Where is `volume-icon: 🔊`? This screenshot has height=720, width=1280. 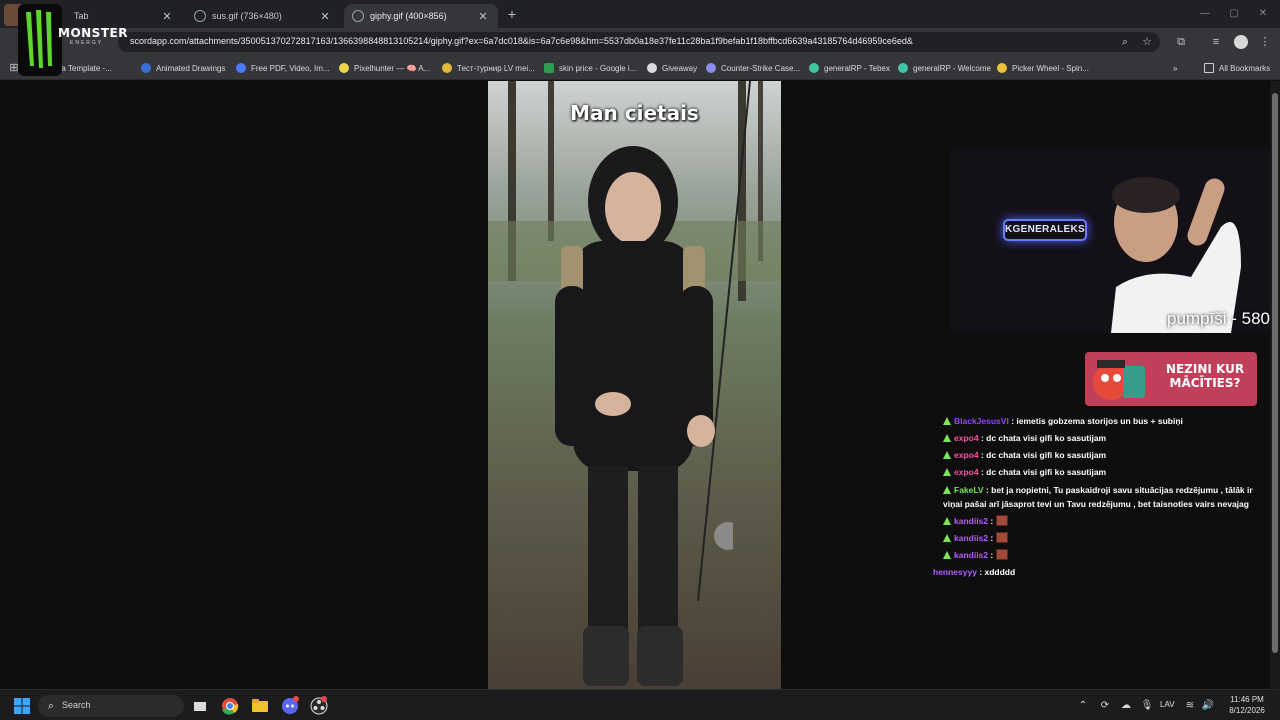 volume-icon: 🔊 is located at coordinates (1208, 706).